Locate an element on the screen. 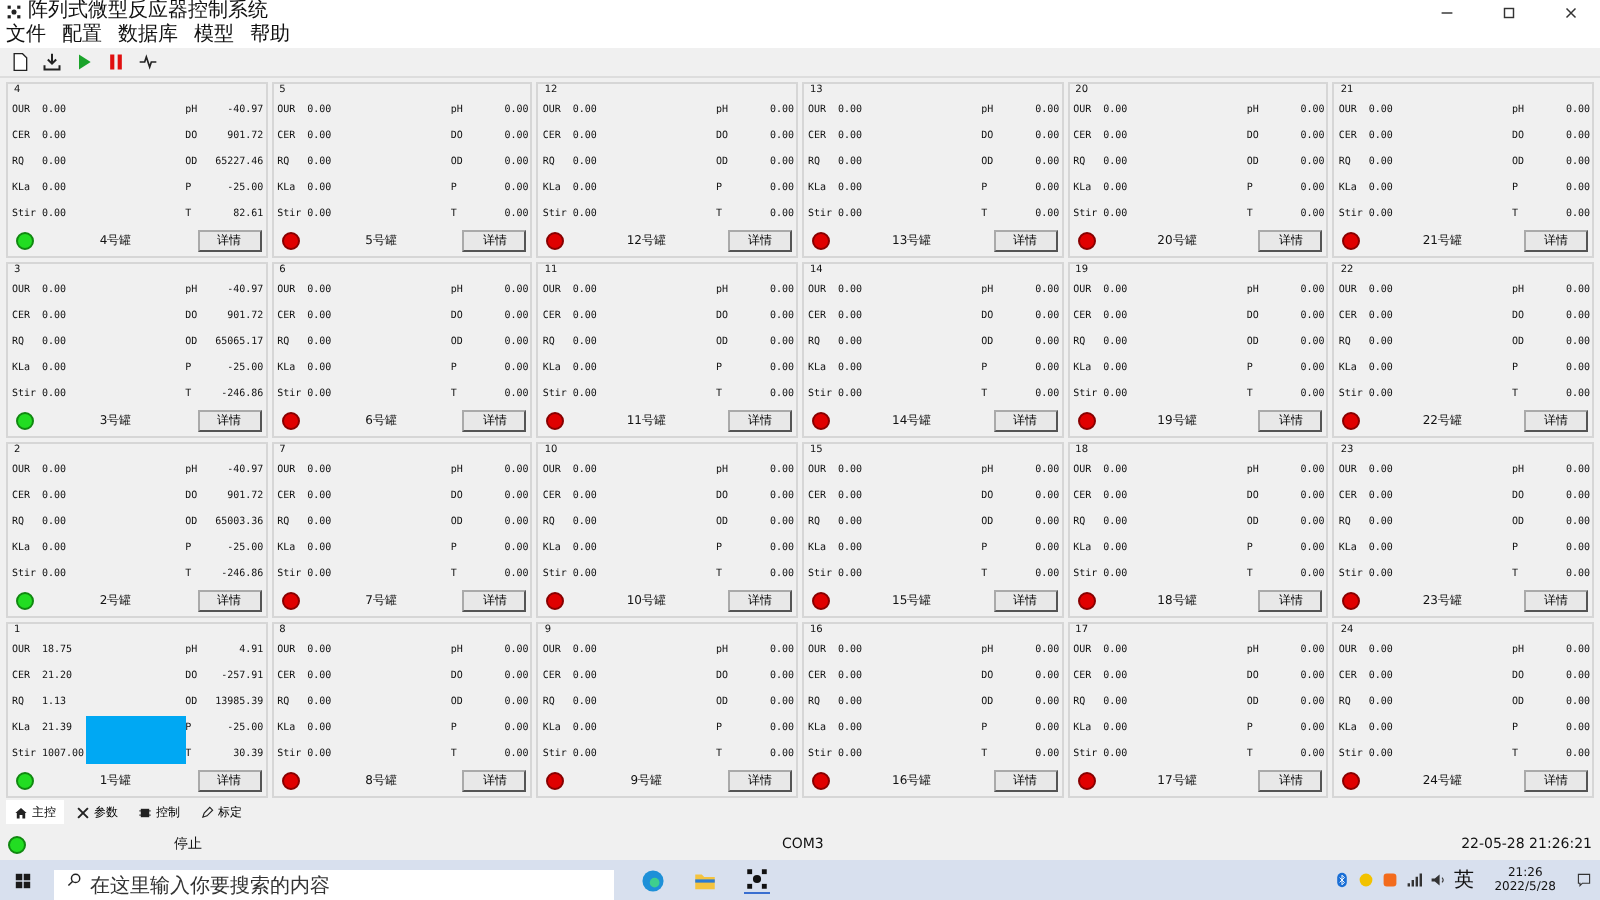  chip-icon is located at coordinates (145, 812).